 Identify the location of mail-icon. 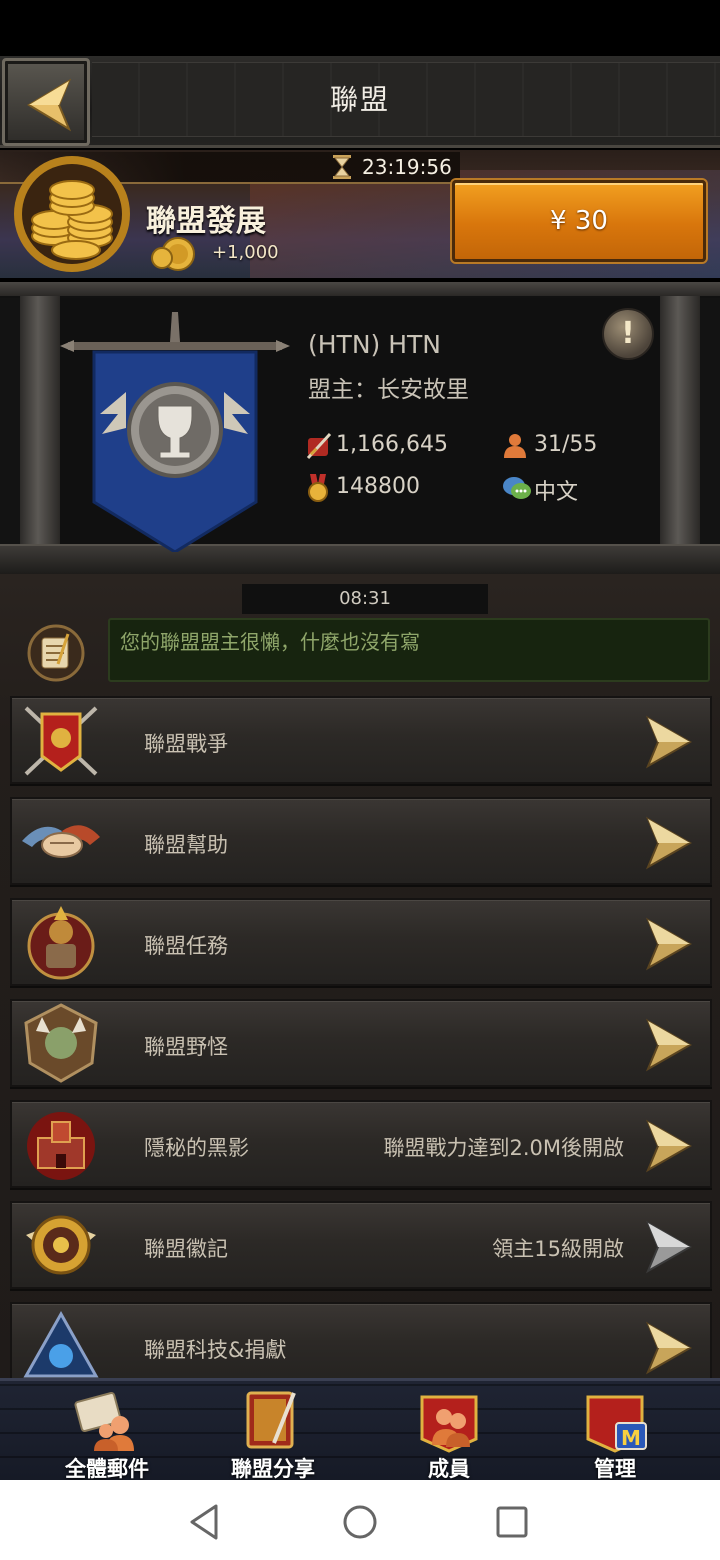
(104, 1421).